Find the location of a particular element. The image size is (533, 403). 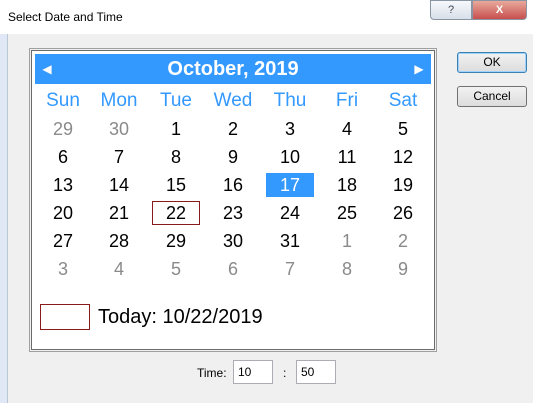

weekday-header-row: Sun Mon Tue Wed Thu Fri Sat is located at coordinates (233, 102).